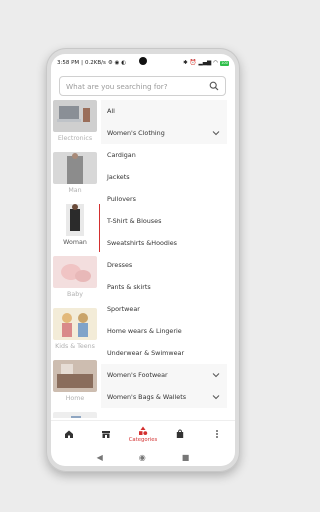 Image resolution: width=320 pixels, height=512 pixels. Describe the element at coordinates (164, 111) in the screenshot. I see `subcategory-all: All` at that location.